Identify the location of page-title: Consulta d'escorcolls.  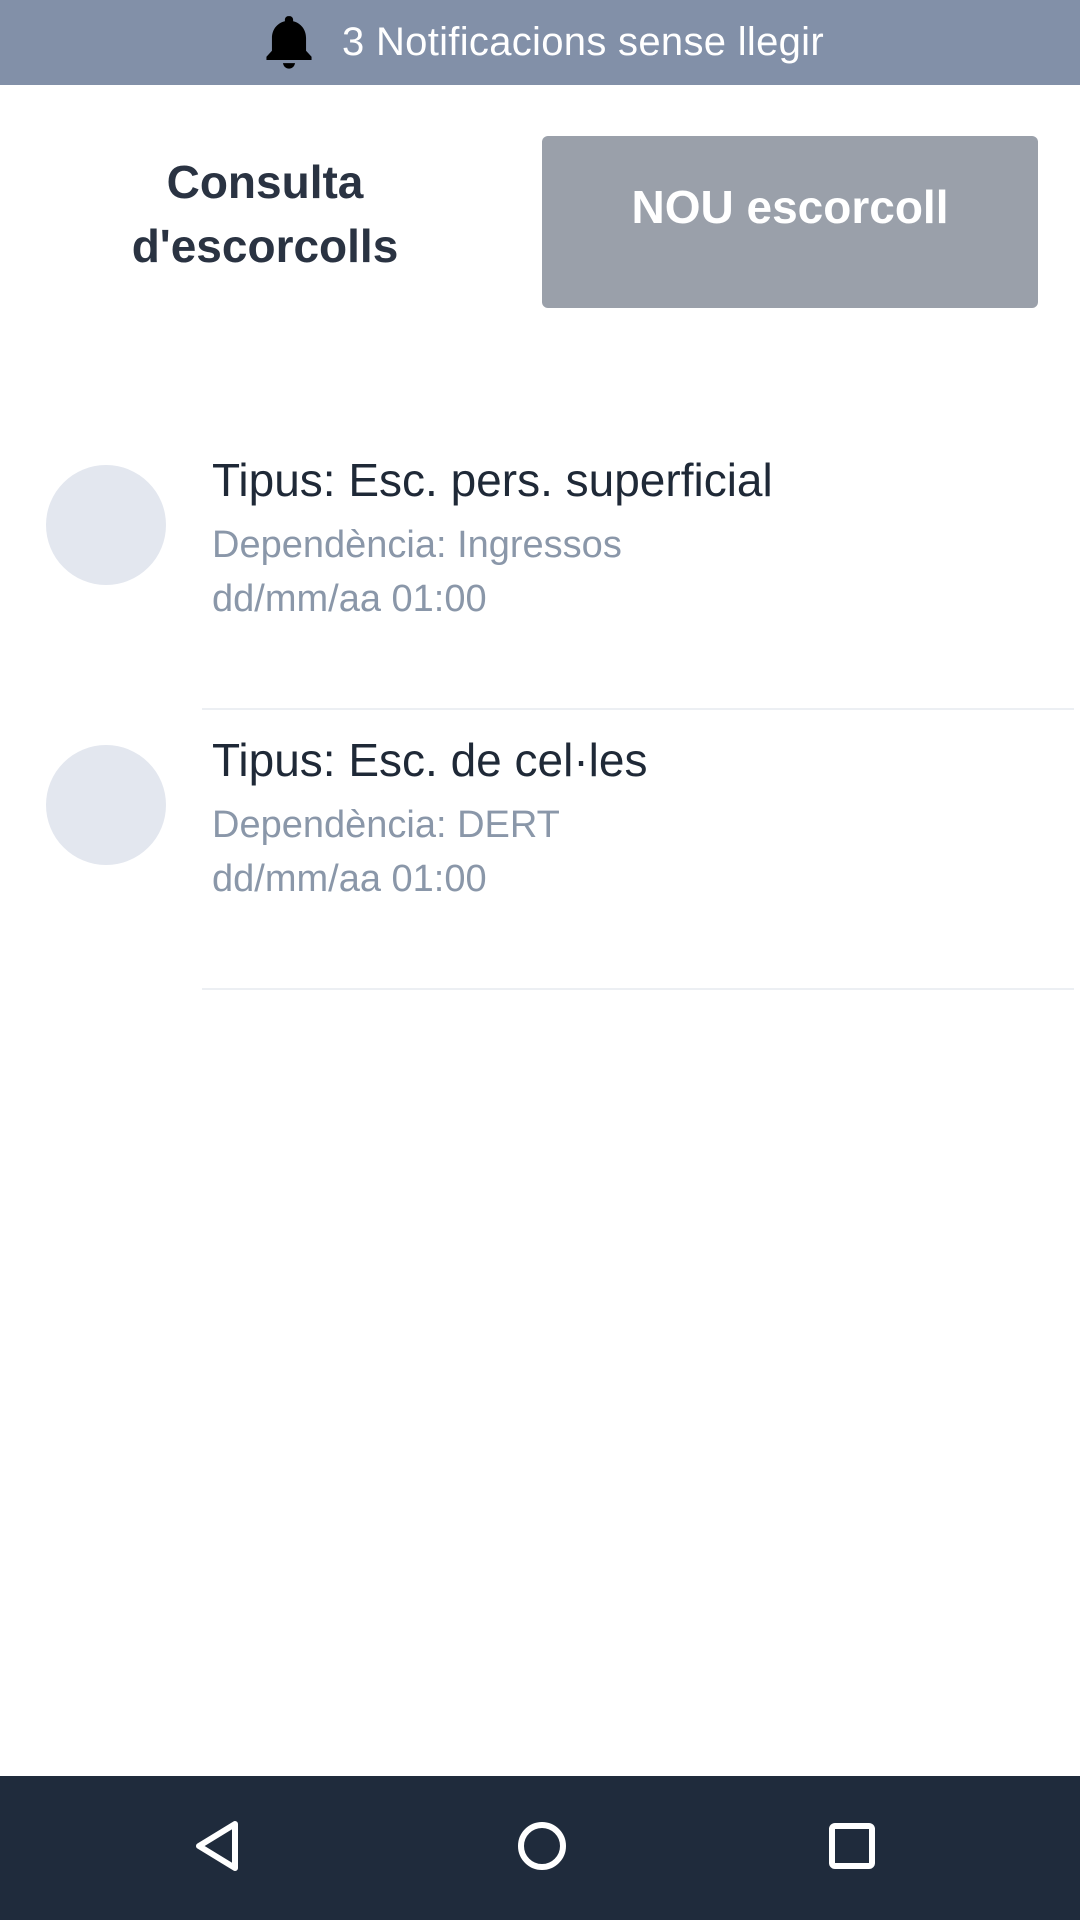
(265, 214).